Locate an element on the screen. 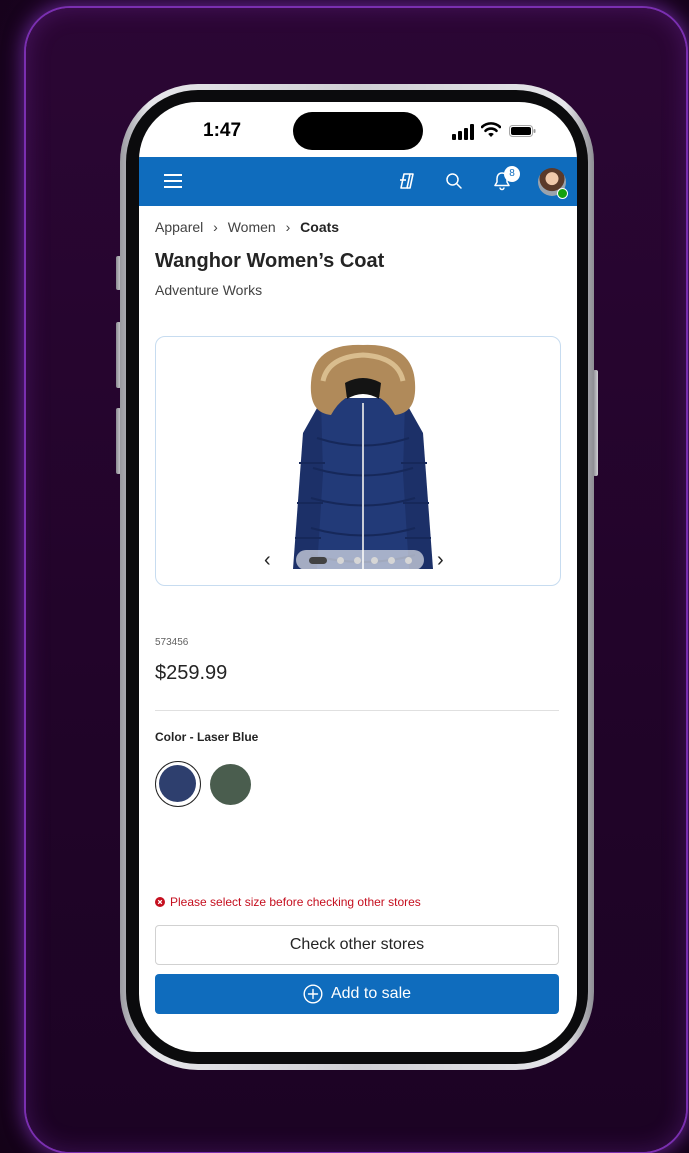 Image resolution: width=689 pixels, height=1153 pixels. carousel-previous-icon: ‹ is located at coordinates (267, 560).